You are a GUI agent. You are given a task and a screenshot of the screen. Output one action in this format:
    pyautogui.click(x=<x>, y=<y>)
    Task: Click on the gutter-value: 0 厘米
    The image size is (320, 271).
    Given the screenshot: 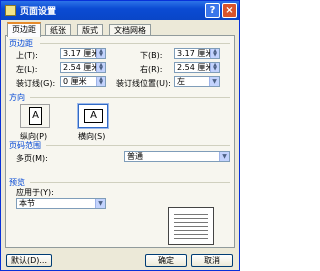 What is the action you would take?
    pyautogui.click(x=75, y=81)
    